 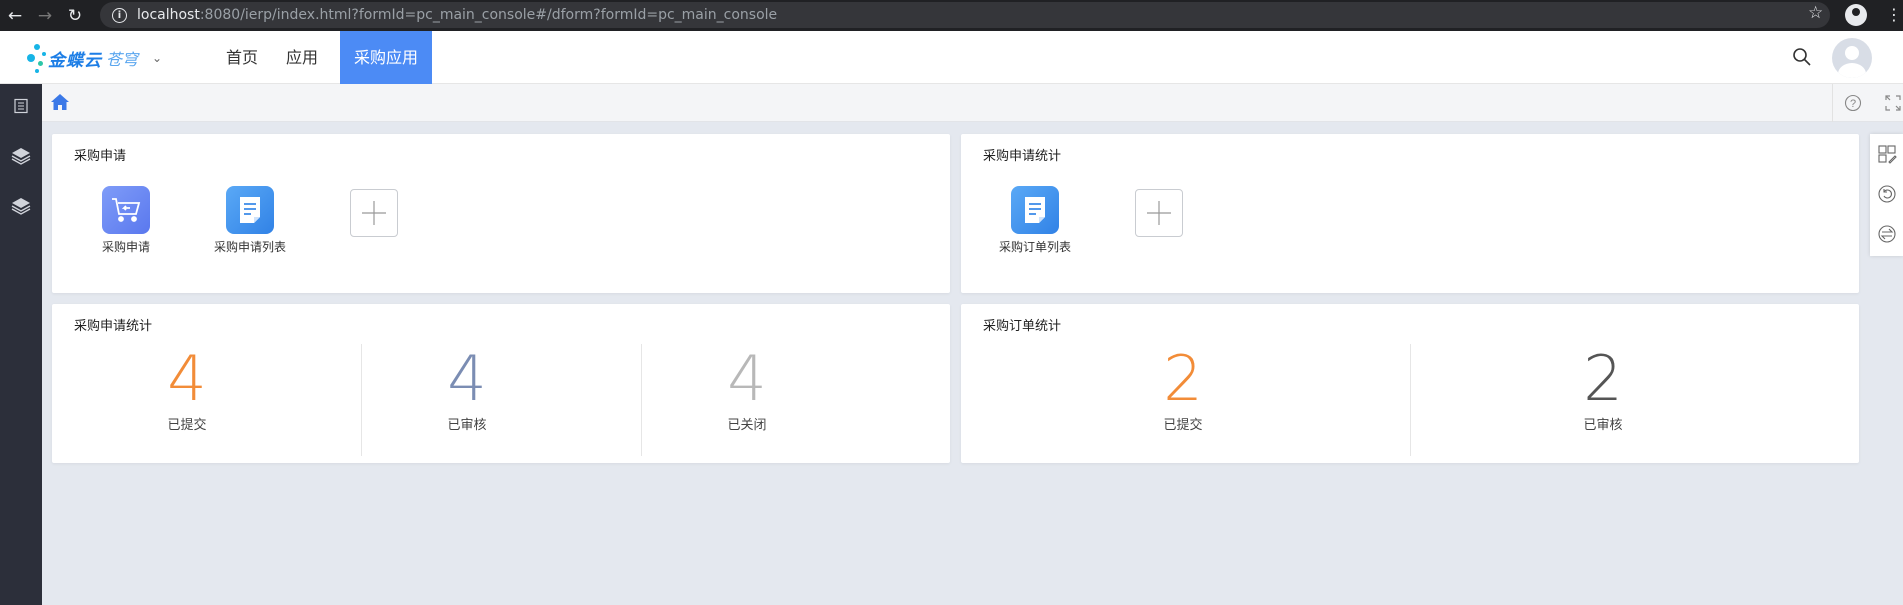 What do you see at coordinates (157, 58) in the screenshot?
I see `chevron-down-icon: ⌄` at bounding box center [157, 58].